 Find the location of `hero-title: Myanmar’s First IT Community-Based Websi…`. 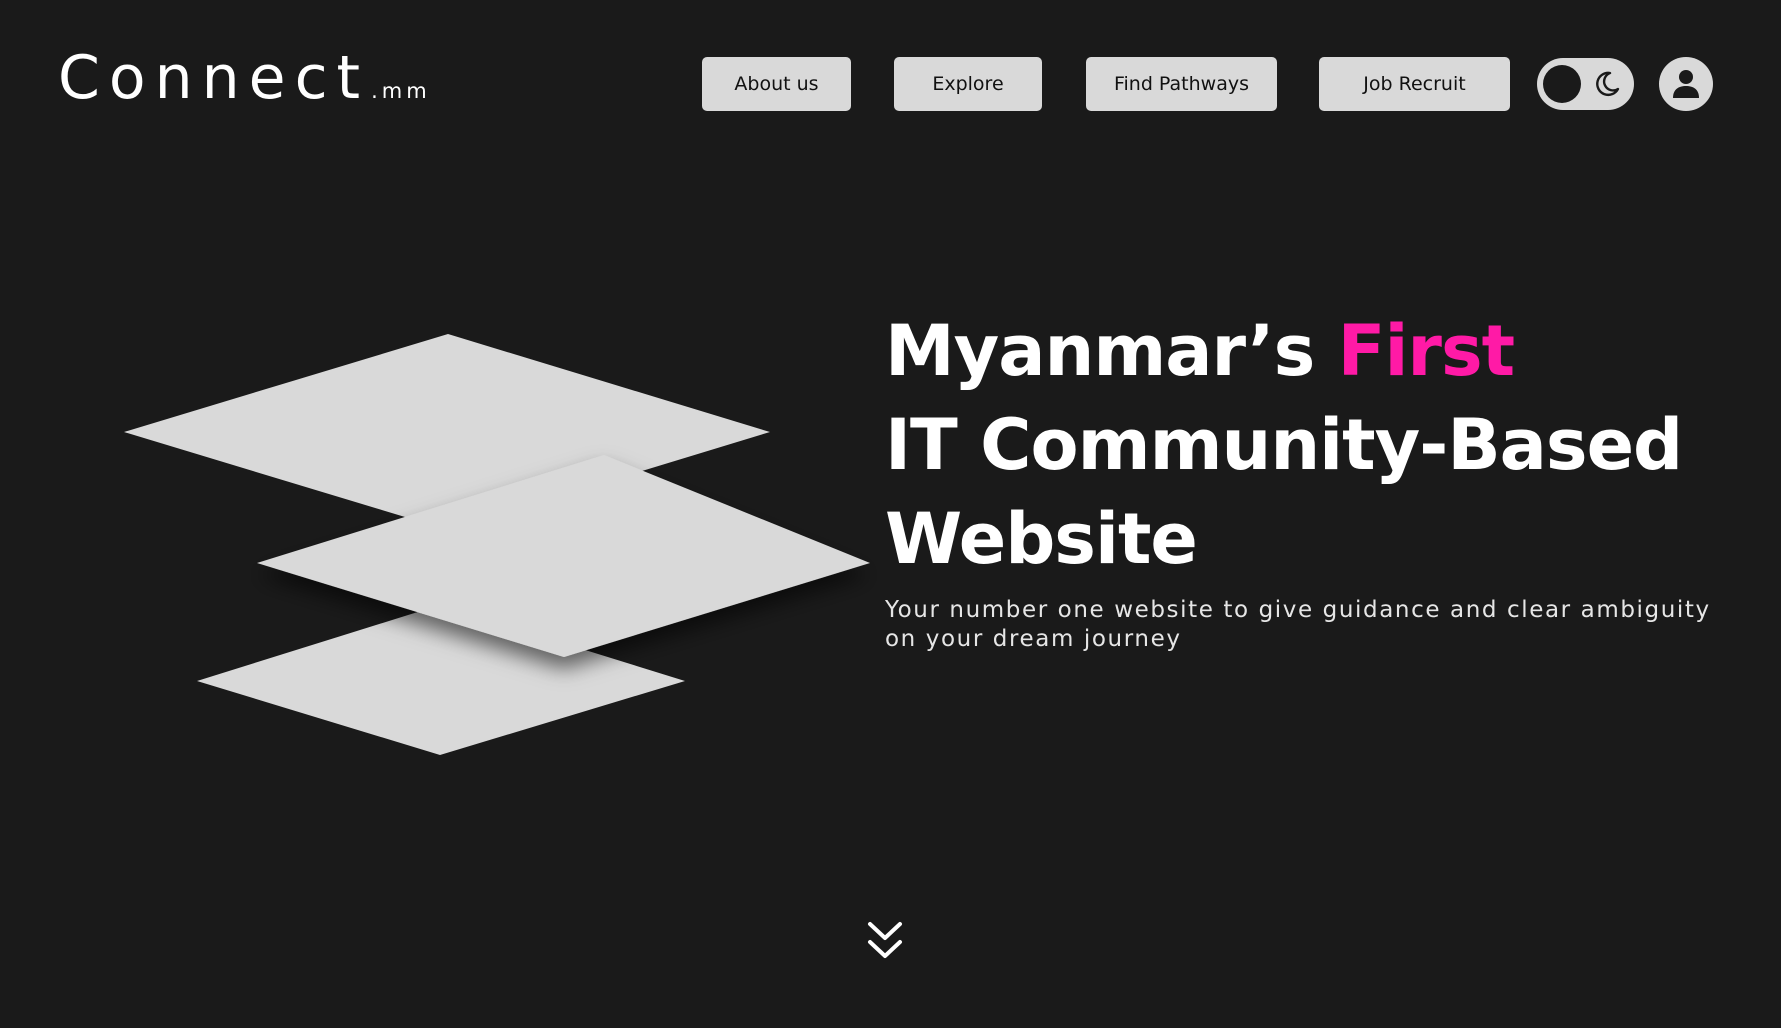

hero-title: Myanmar’s First IT Community-Based Websi… is located at coordinates (1284, 445).